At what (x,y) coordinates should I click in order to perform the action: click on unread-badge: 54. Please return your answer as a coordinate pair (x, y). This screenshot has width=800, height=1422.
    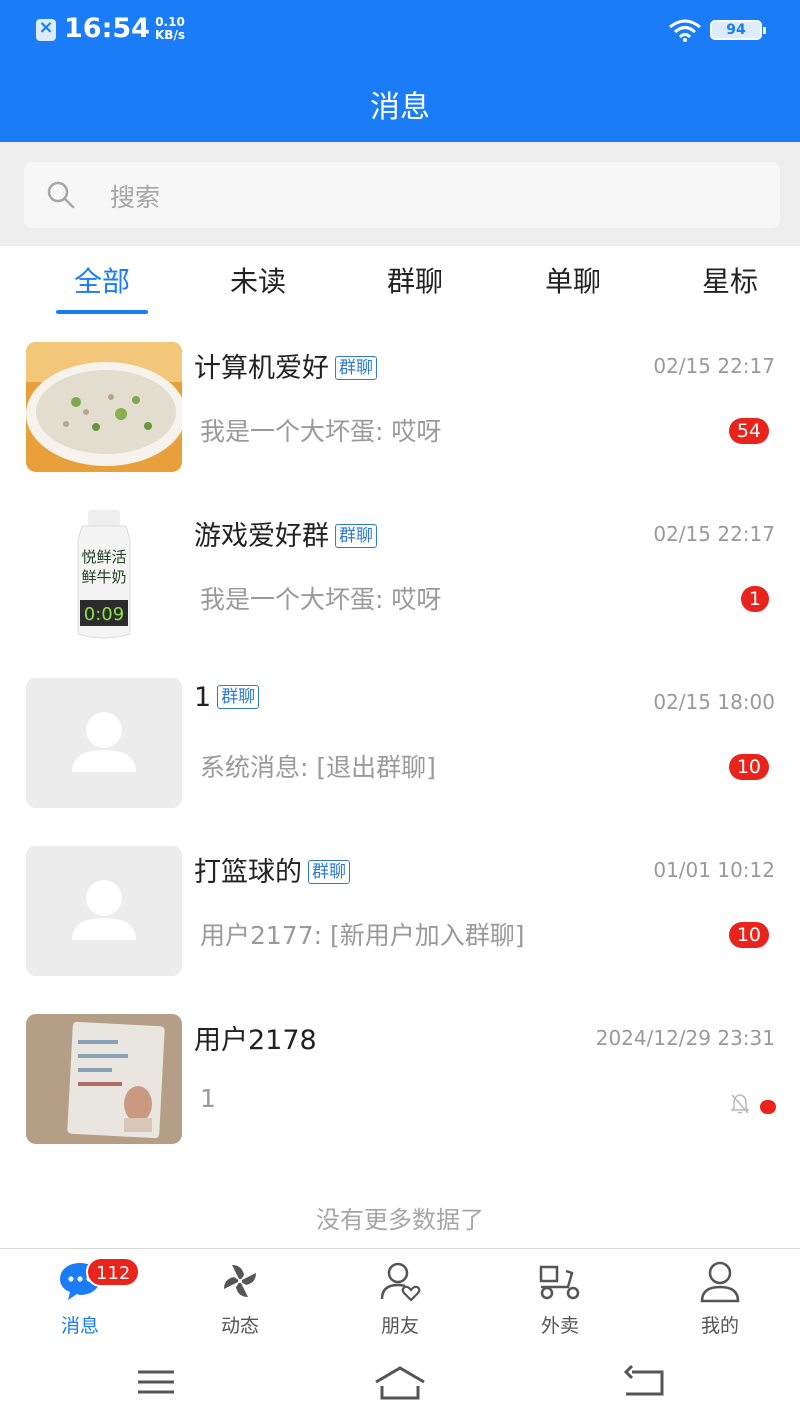
    Looking at the image, I should click on (748, 431).